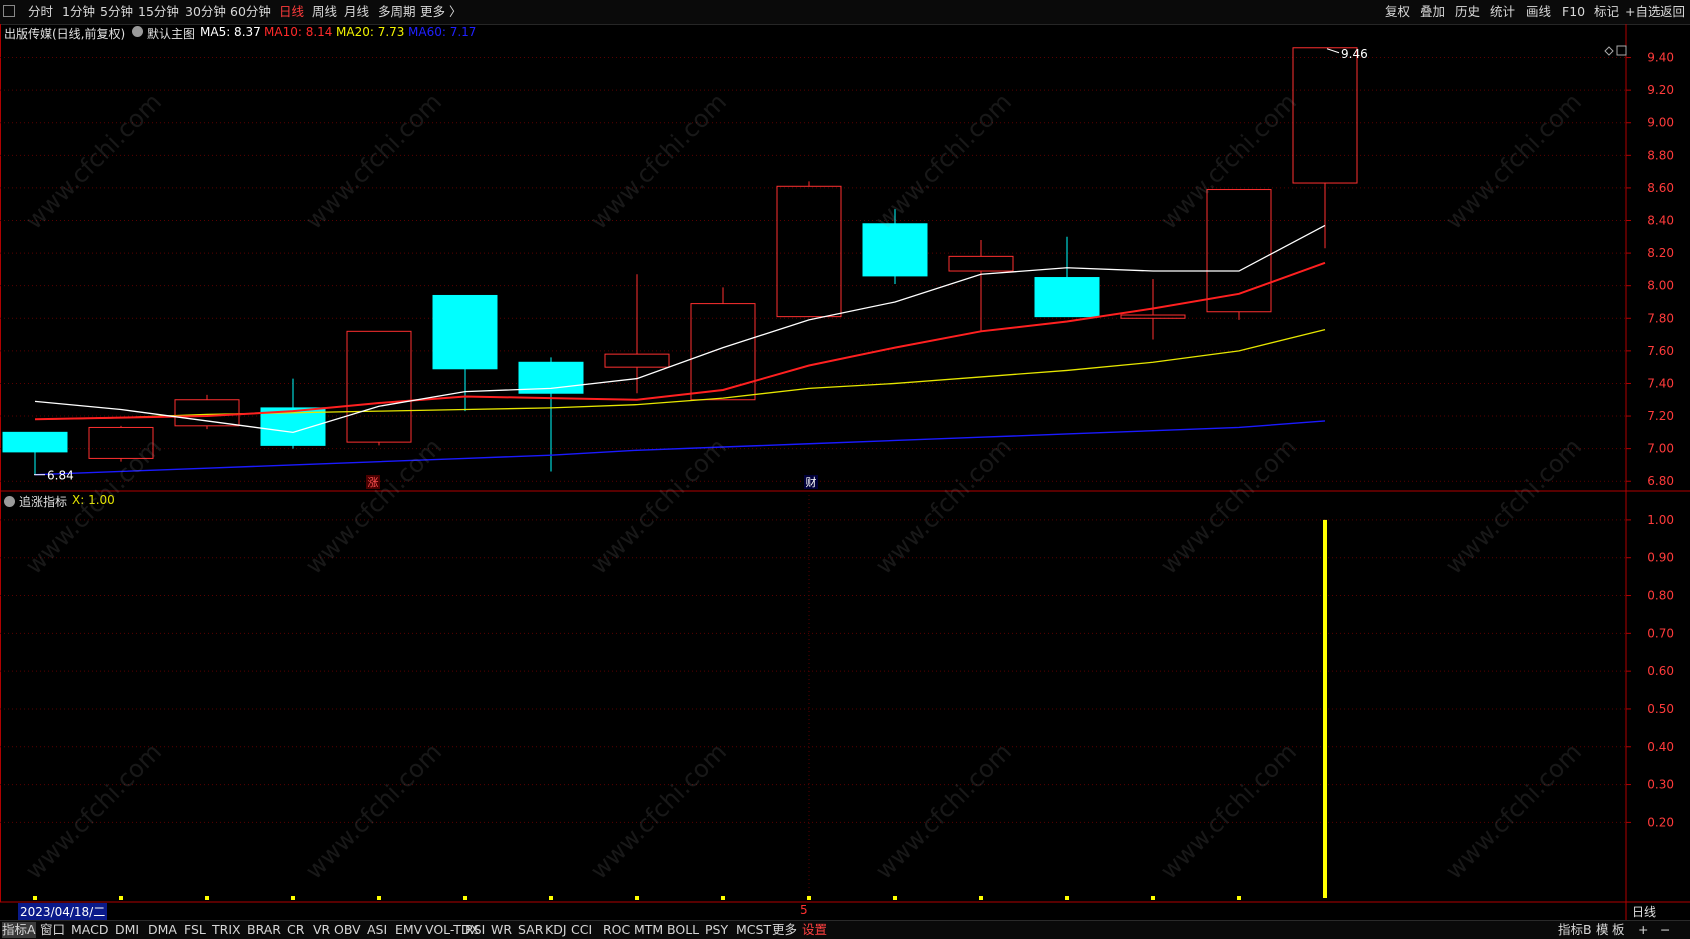  Describe the element at coordinates (205, 12) in the screenshot. I see `period-tab-4: 30分钟` at that location.